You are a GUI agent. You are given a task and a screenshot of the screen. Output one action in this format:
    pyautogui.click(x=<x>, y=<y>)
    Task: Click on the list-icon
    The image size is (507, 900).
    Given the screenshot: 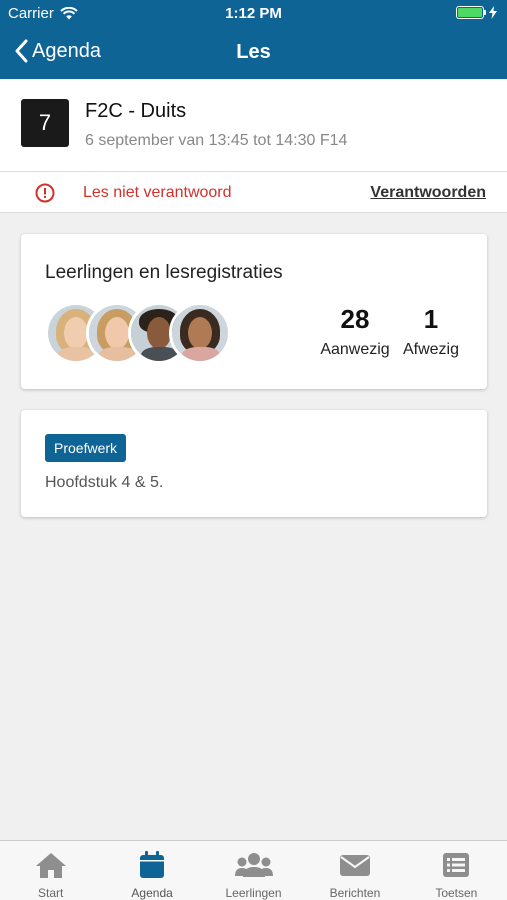 What is the action you would take?
    pyautogui.click(x=456, y=864)
    